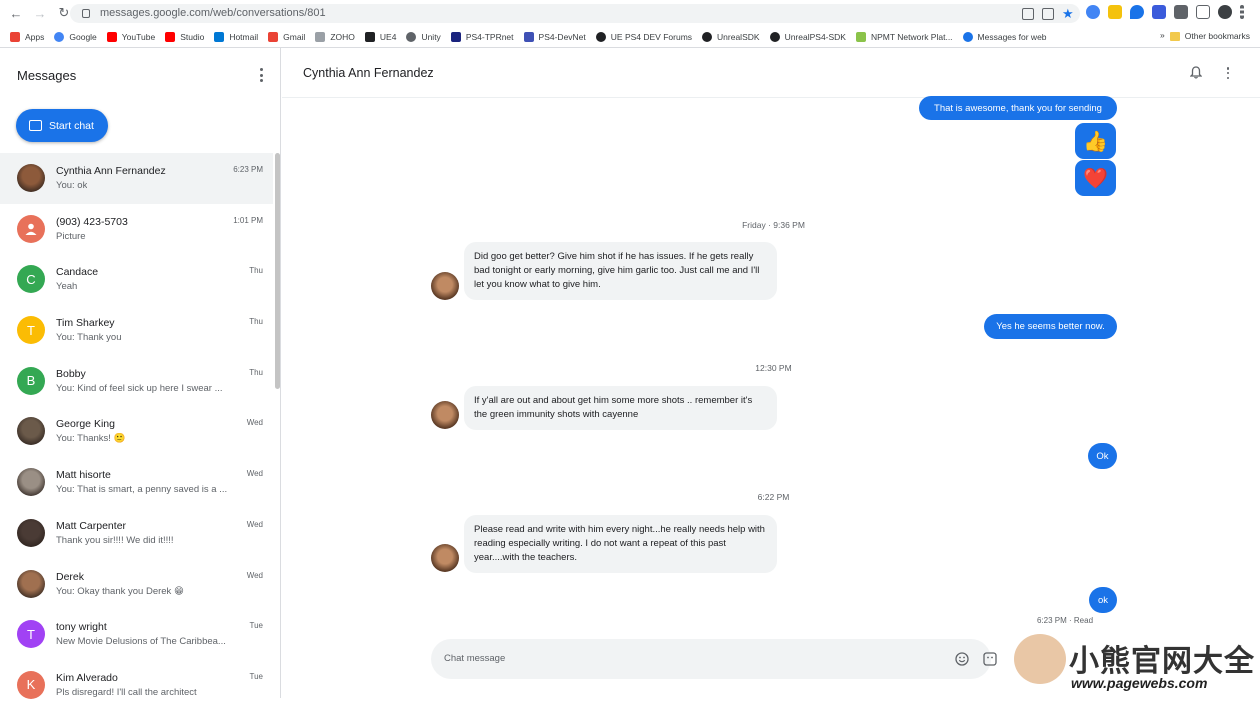  I want to click on extension-drop-icon, so click(1137, 12).